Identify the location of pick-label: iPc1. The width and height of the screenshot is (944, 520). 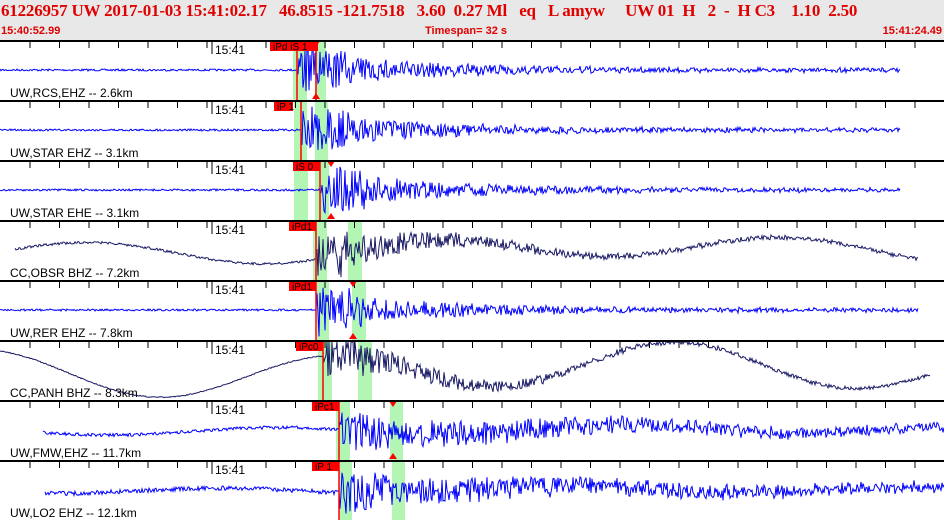
(325, 407).